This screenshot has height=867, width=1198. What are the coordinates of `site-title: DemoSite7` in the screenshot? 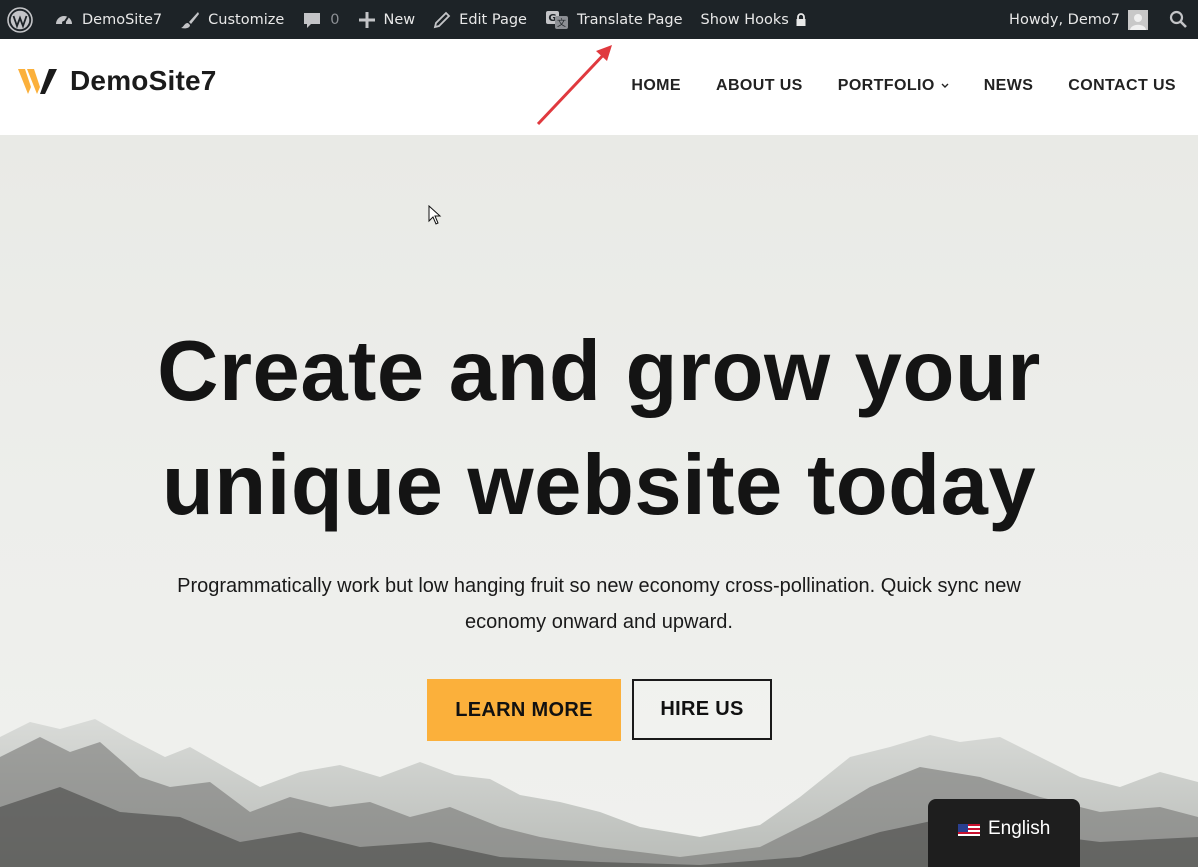 It's located at (143, 80).